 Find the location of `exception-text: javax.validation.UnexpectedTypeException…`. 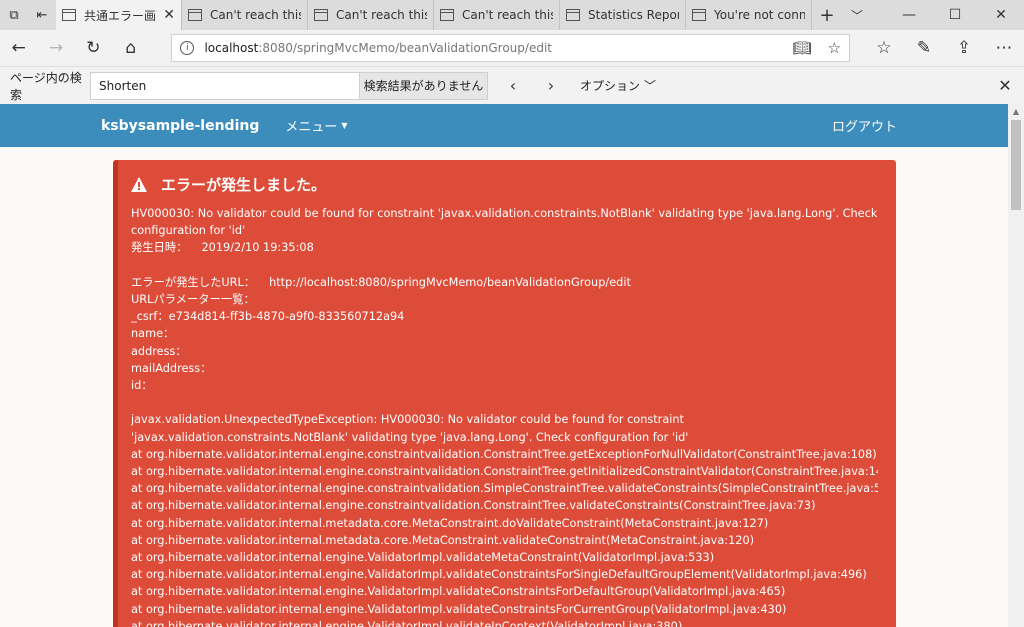

exception-text: javax.validation.UnexpectedTypeException… is located at coordinates (410, 428).